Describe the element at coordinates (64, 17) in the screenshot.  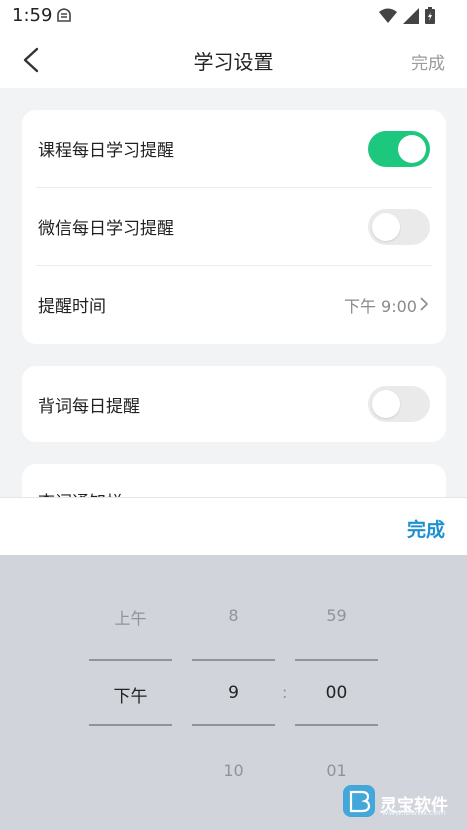
I see `notification-icon` at that location.